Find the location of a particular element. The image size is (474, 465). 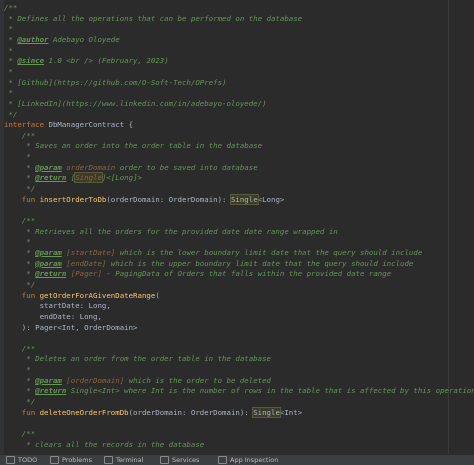

code-line: * @author Adebayo Oloyede is located at coordinates (226, 39).